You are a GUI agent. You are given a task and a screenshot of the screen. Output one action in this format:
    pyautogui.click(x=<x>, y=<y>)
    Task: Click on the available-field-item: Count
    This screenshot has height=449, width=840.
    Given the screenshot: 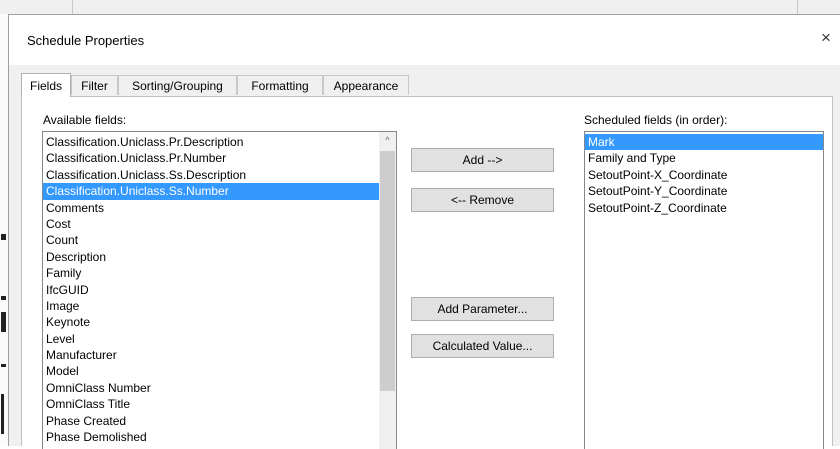 What is the action you would take?
    pyautogui.click(x=219, y=240)
    